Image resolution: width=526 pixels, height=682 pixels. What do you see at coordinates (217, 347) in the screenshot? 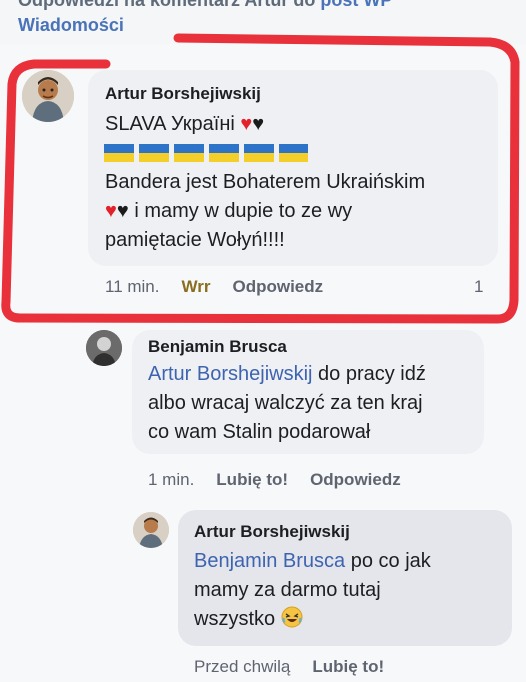
I see `comment-author: Benjamin Brusca` at bounding box center [217, 347].